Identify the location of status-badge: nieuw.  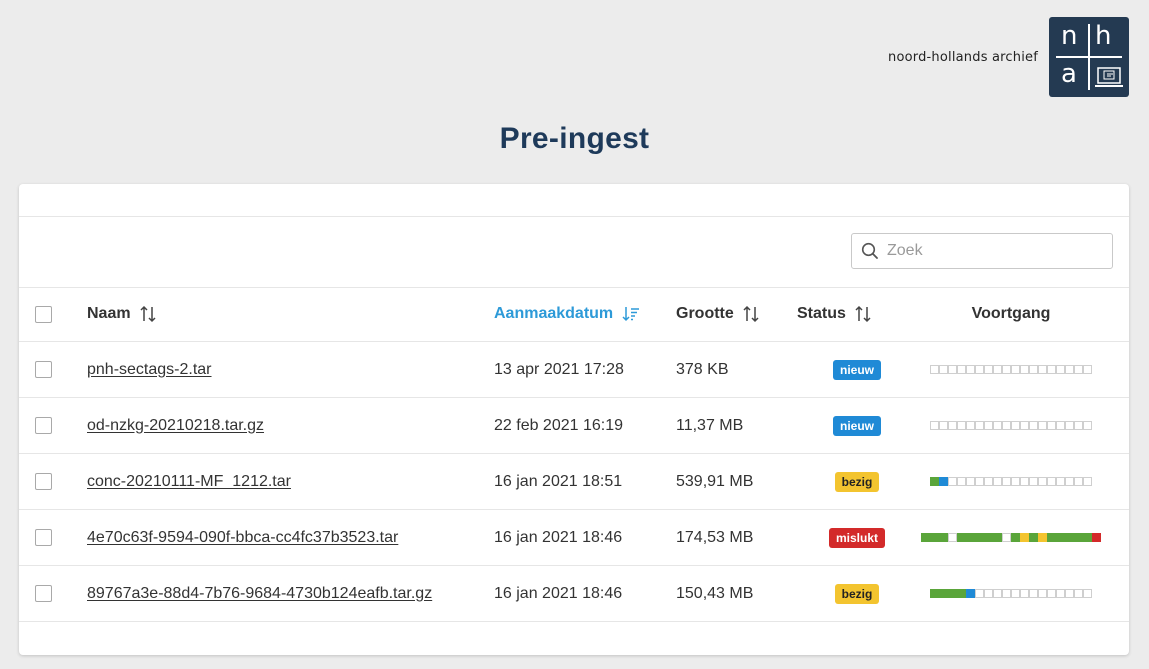
(856, 369).